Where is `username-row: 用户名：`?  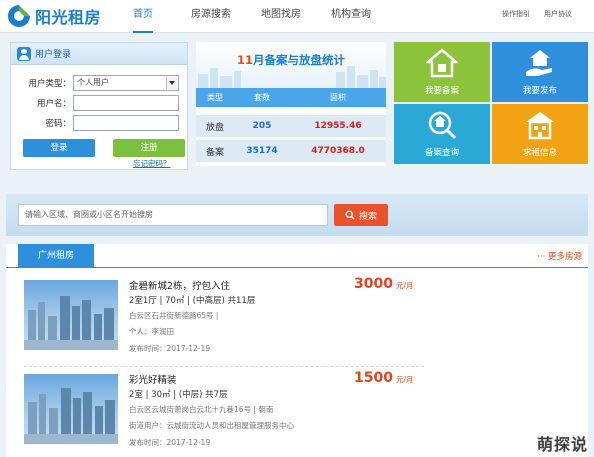 username-row: 用户名： is located at coordinates (100, 103).